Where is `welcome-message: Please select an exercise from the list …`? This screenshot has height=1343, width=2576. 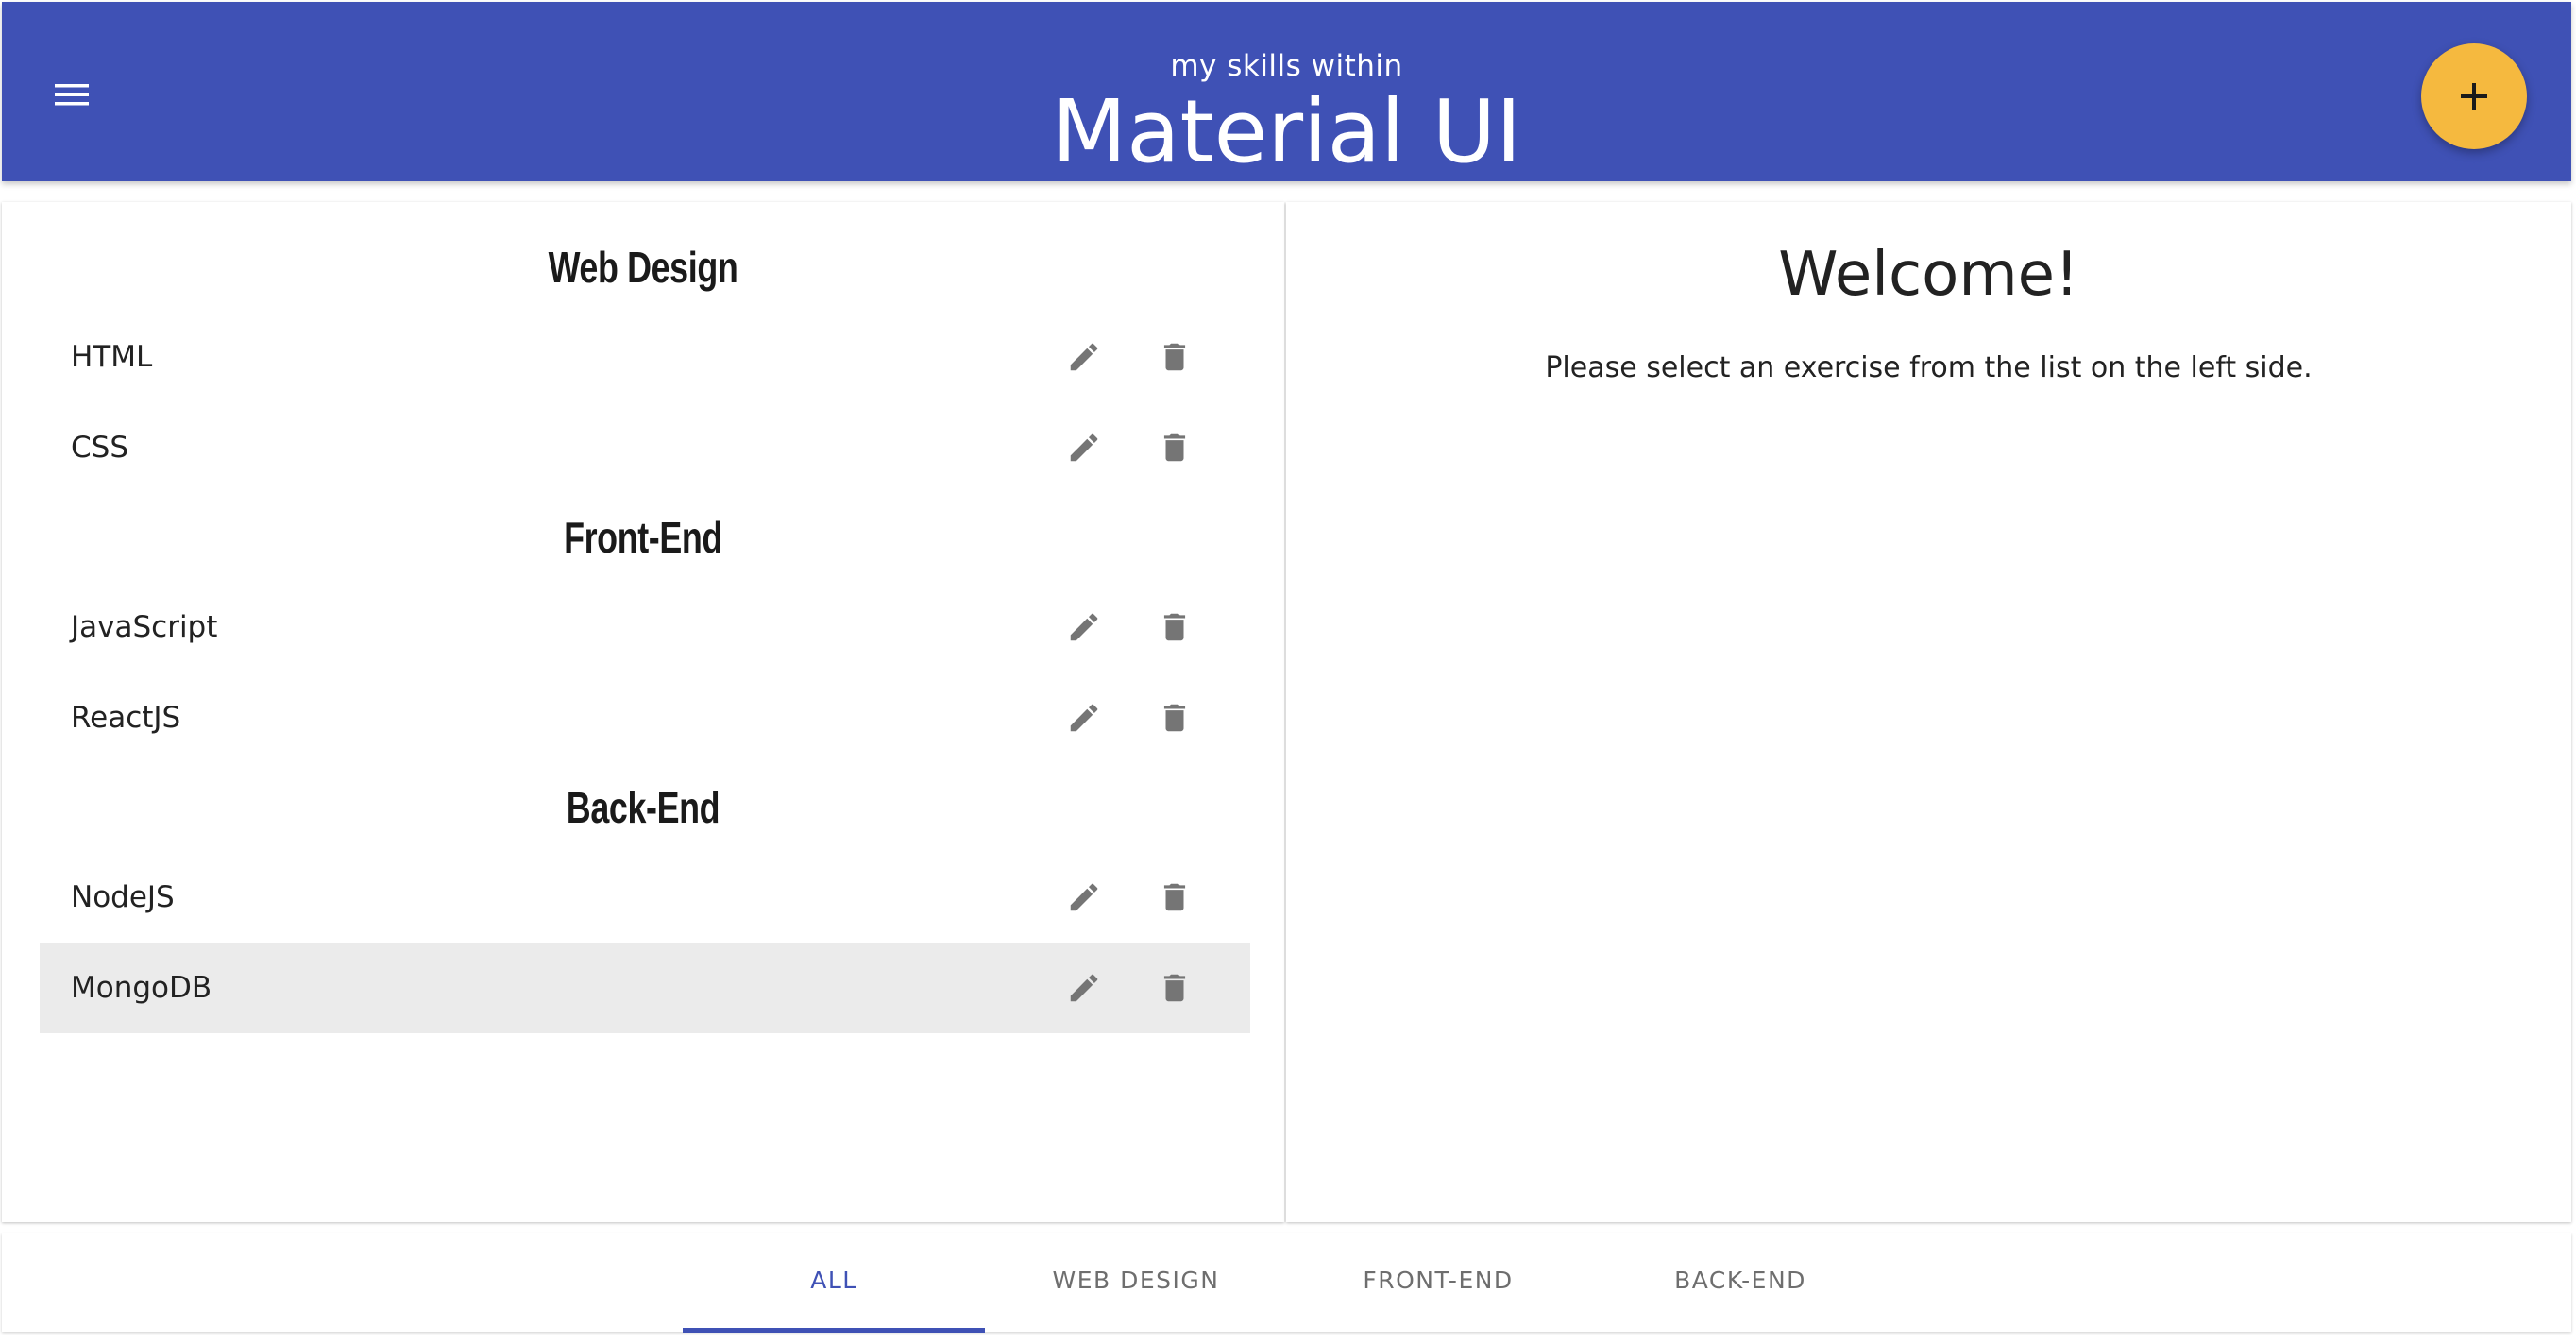 welcome-message: Please select an exercise from the list … is located at coordinates (1929, 367).